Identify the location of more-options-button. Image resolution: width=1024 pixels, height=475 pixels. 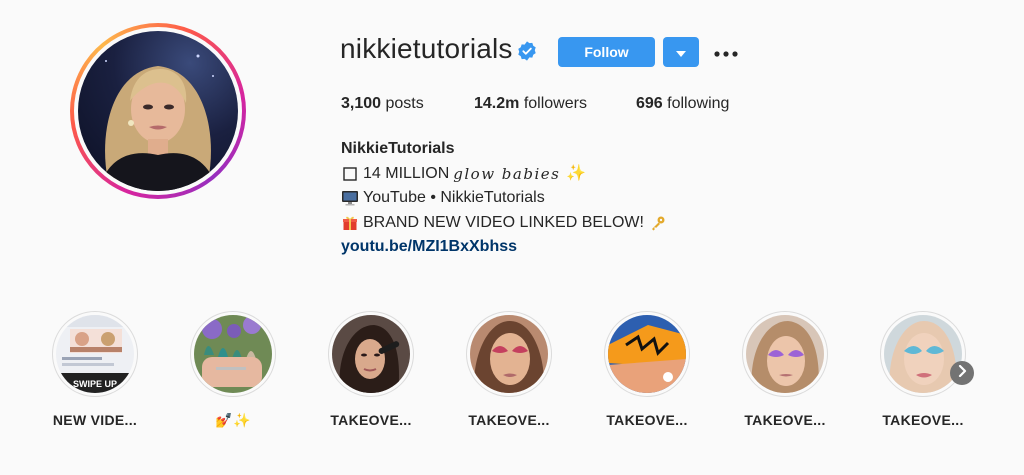
(726, 52).